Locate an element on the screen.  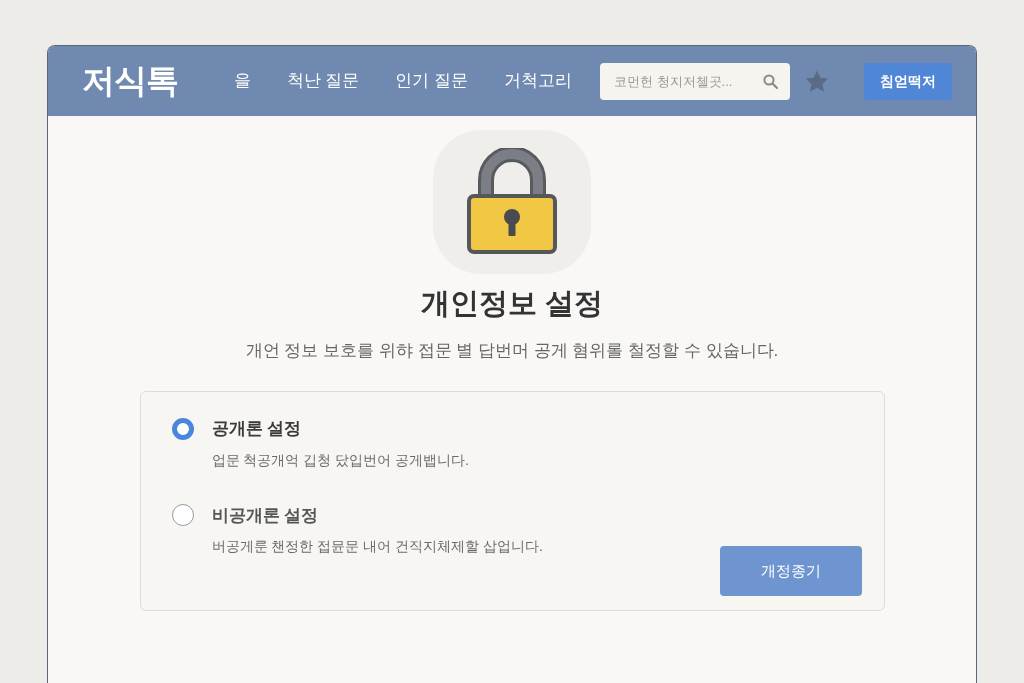
nav-link: 인기 질문 is located at coordinates (431, 81).